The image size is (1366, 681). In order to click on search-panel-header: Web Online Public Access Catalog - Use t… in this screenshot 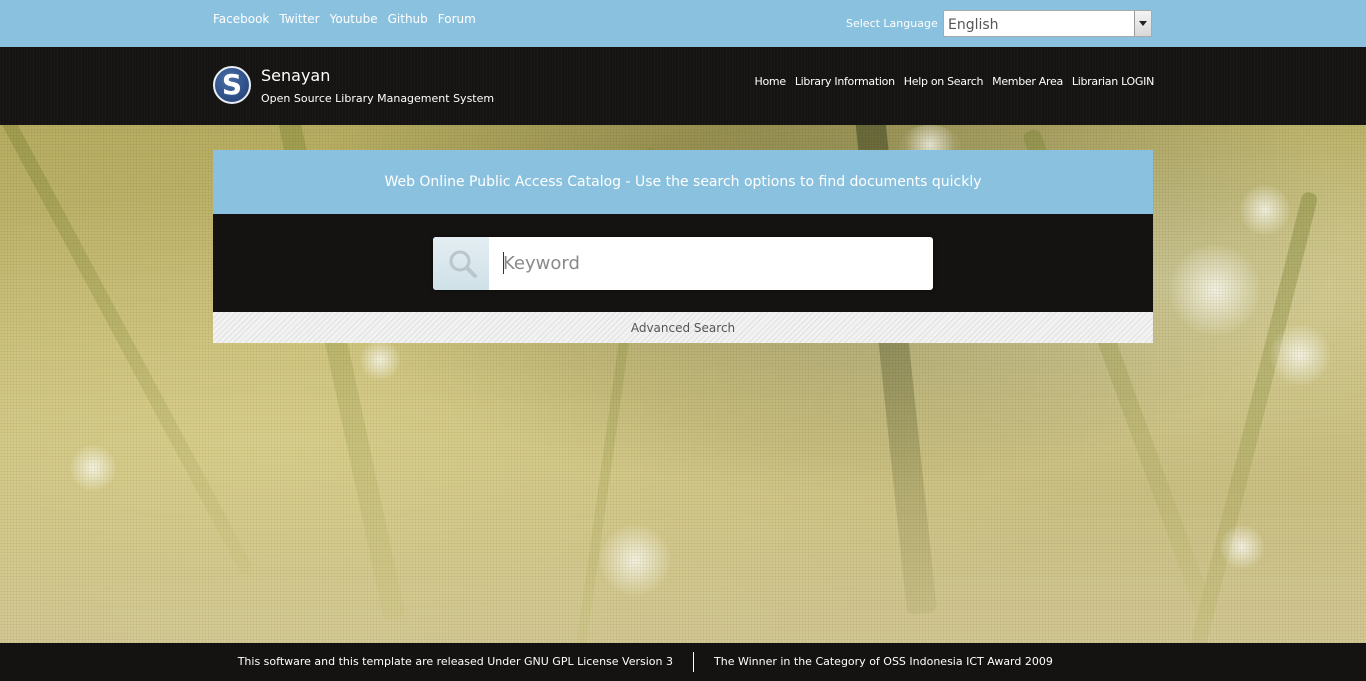, I will do `click(683, 182)`.